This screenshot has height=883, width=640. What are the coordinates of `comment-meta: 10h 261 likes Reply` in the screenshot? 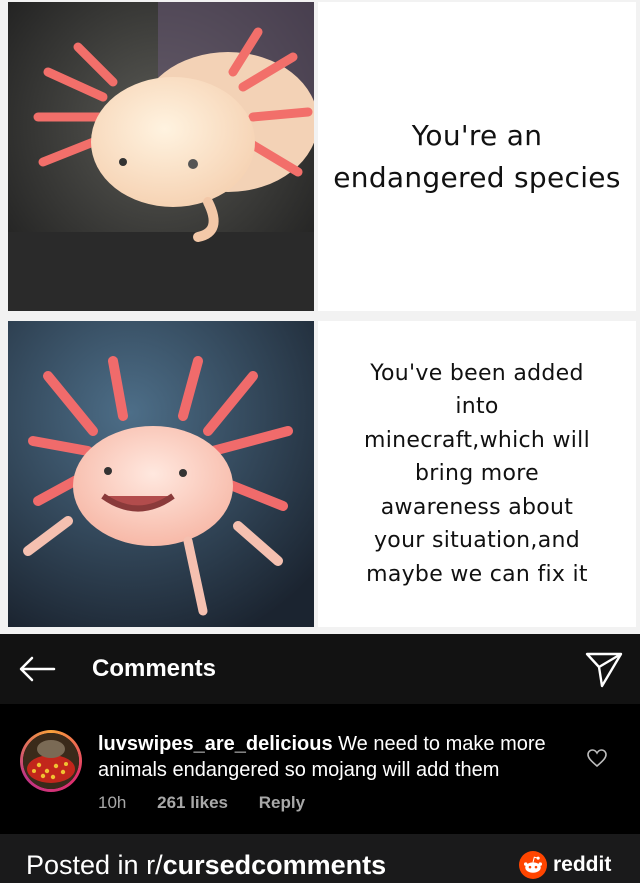 It's located at (214, 803).